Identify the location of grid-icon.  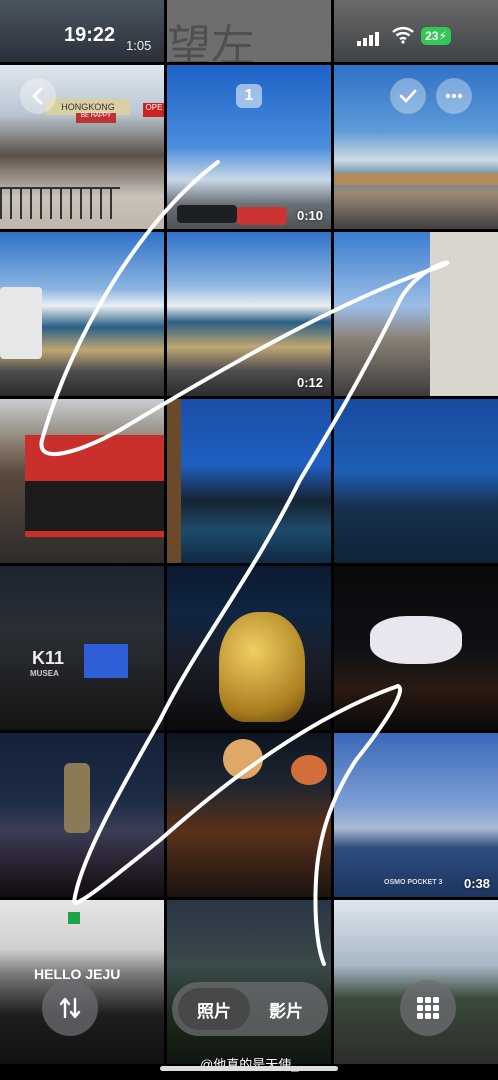
(428, 1008).